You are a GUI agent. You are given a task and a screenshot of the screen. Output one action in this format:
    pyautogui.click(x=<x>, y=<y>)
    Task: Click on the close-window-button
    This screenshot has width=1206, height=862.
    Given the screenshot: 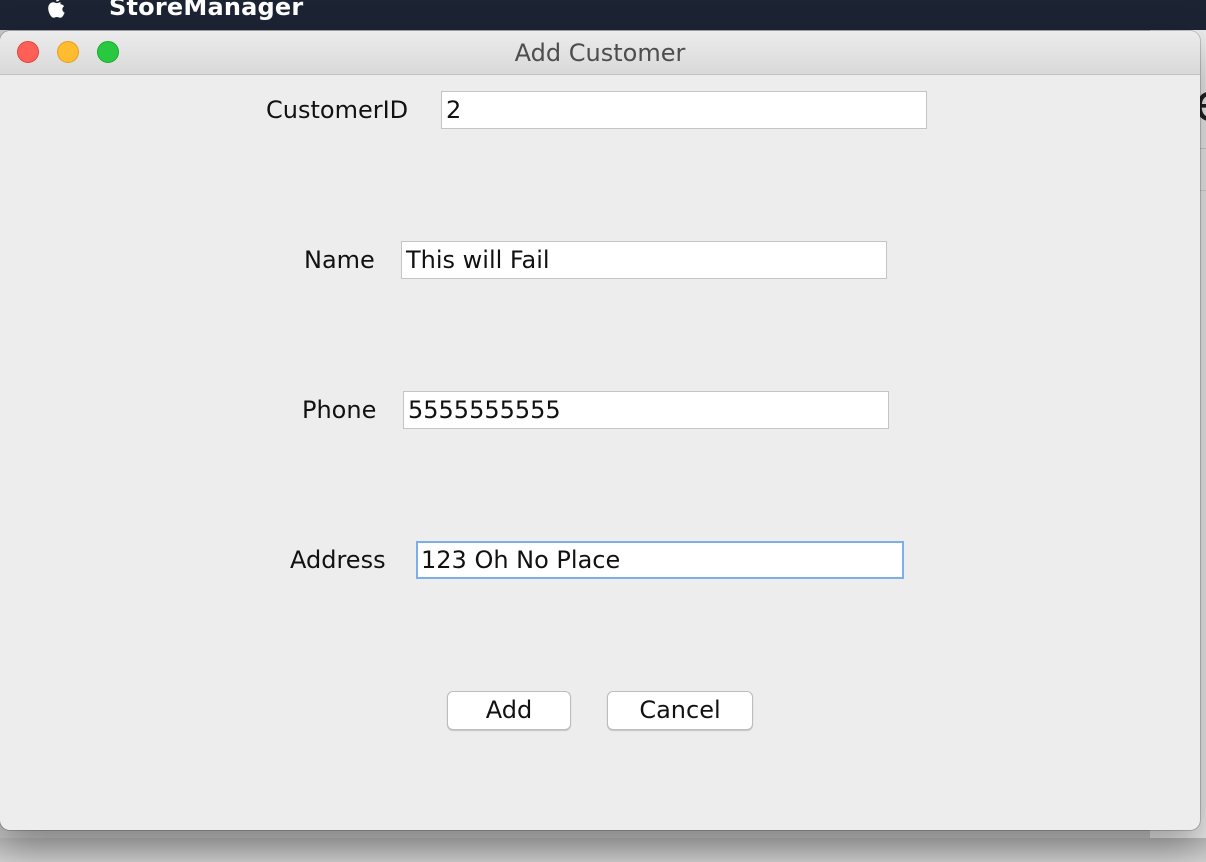 What is the action you would take?
    pyautogui.click(x=28, y=52)
    